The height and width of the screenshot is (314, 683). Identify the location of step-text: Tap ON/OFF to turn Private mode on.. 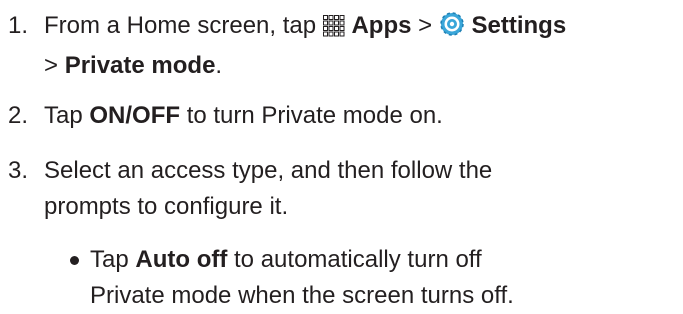
(362, 116).